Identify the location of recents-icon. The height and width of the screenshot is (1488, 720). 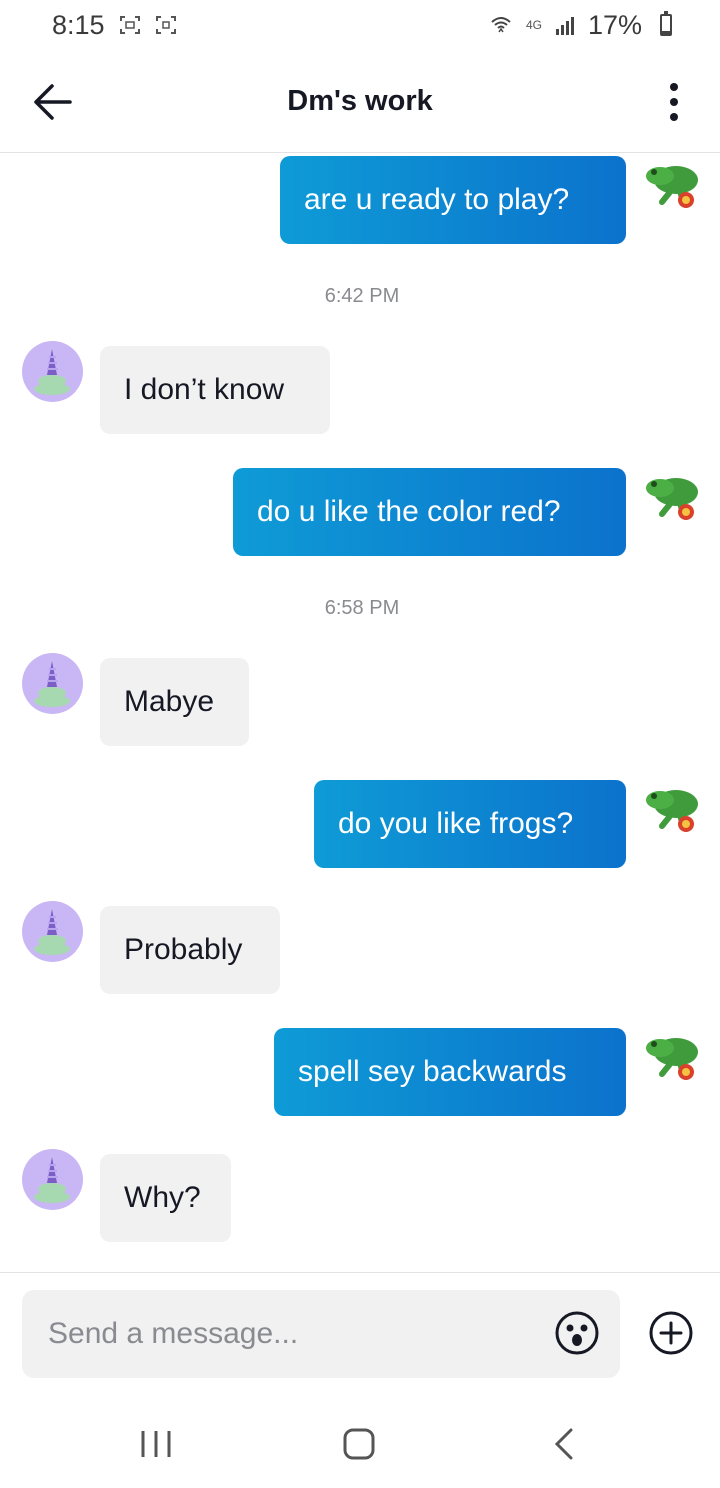
(156, 1444).